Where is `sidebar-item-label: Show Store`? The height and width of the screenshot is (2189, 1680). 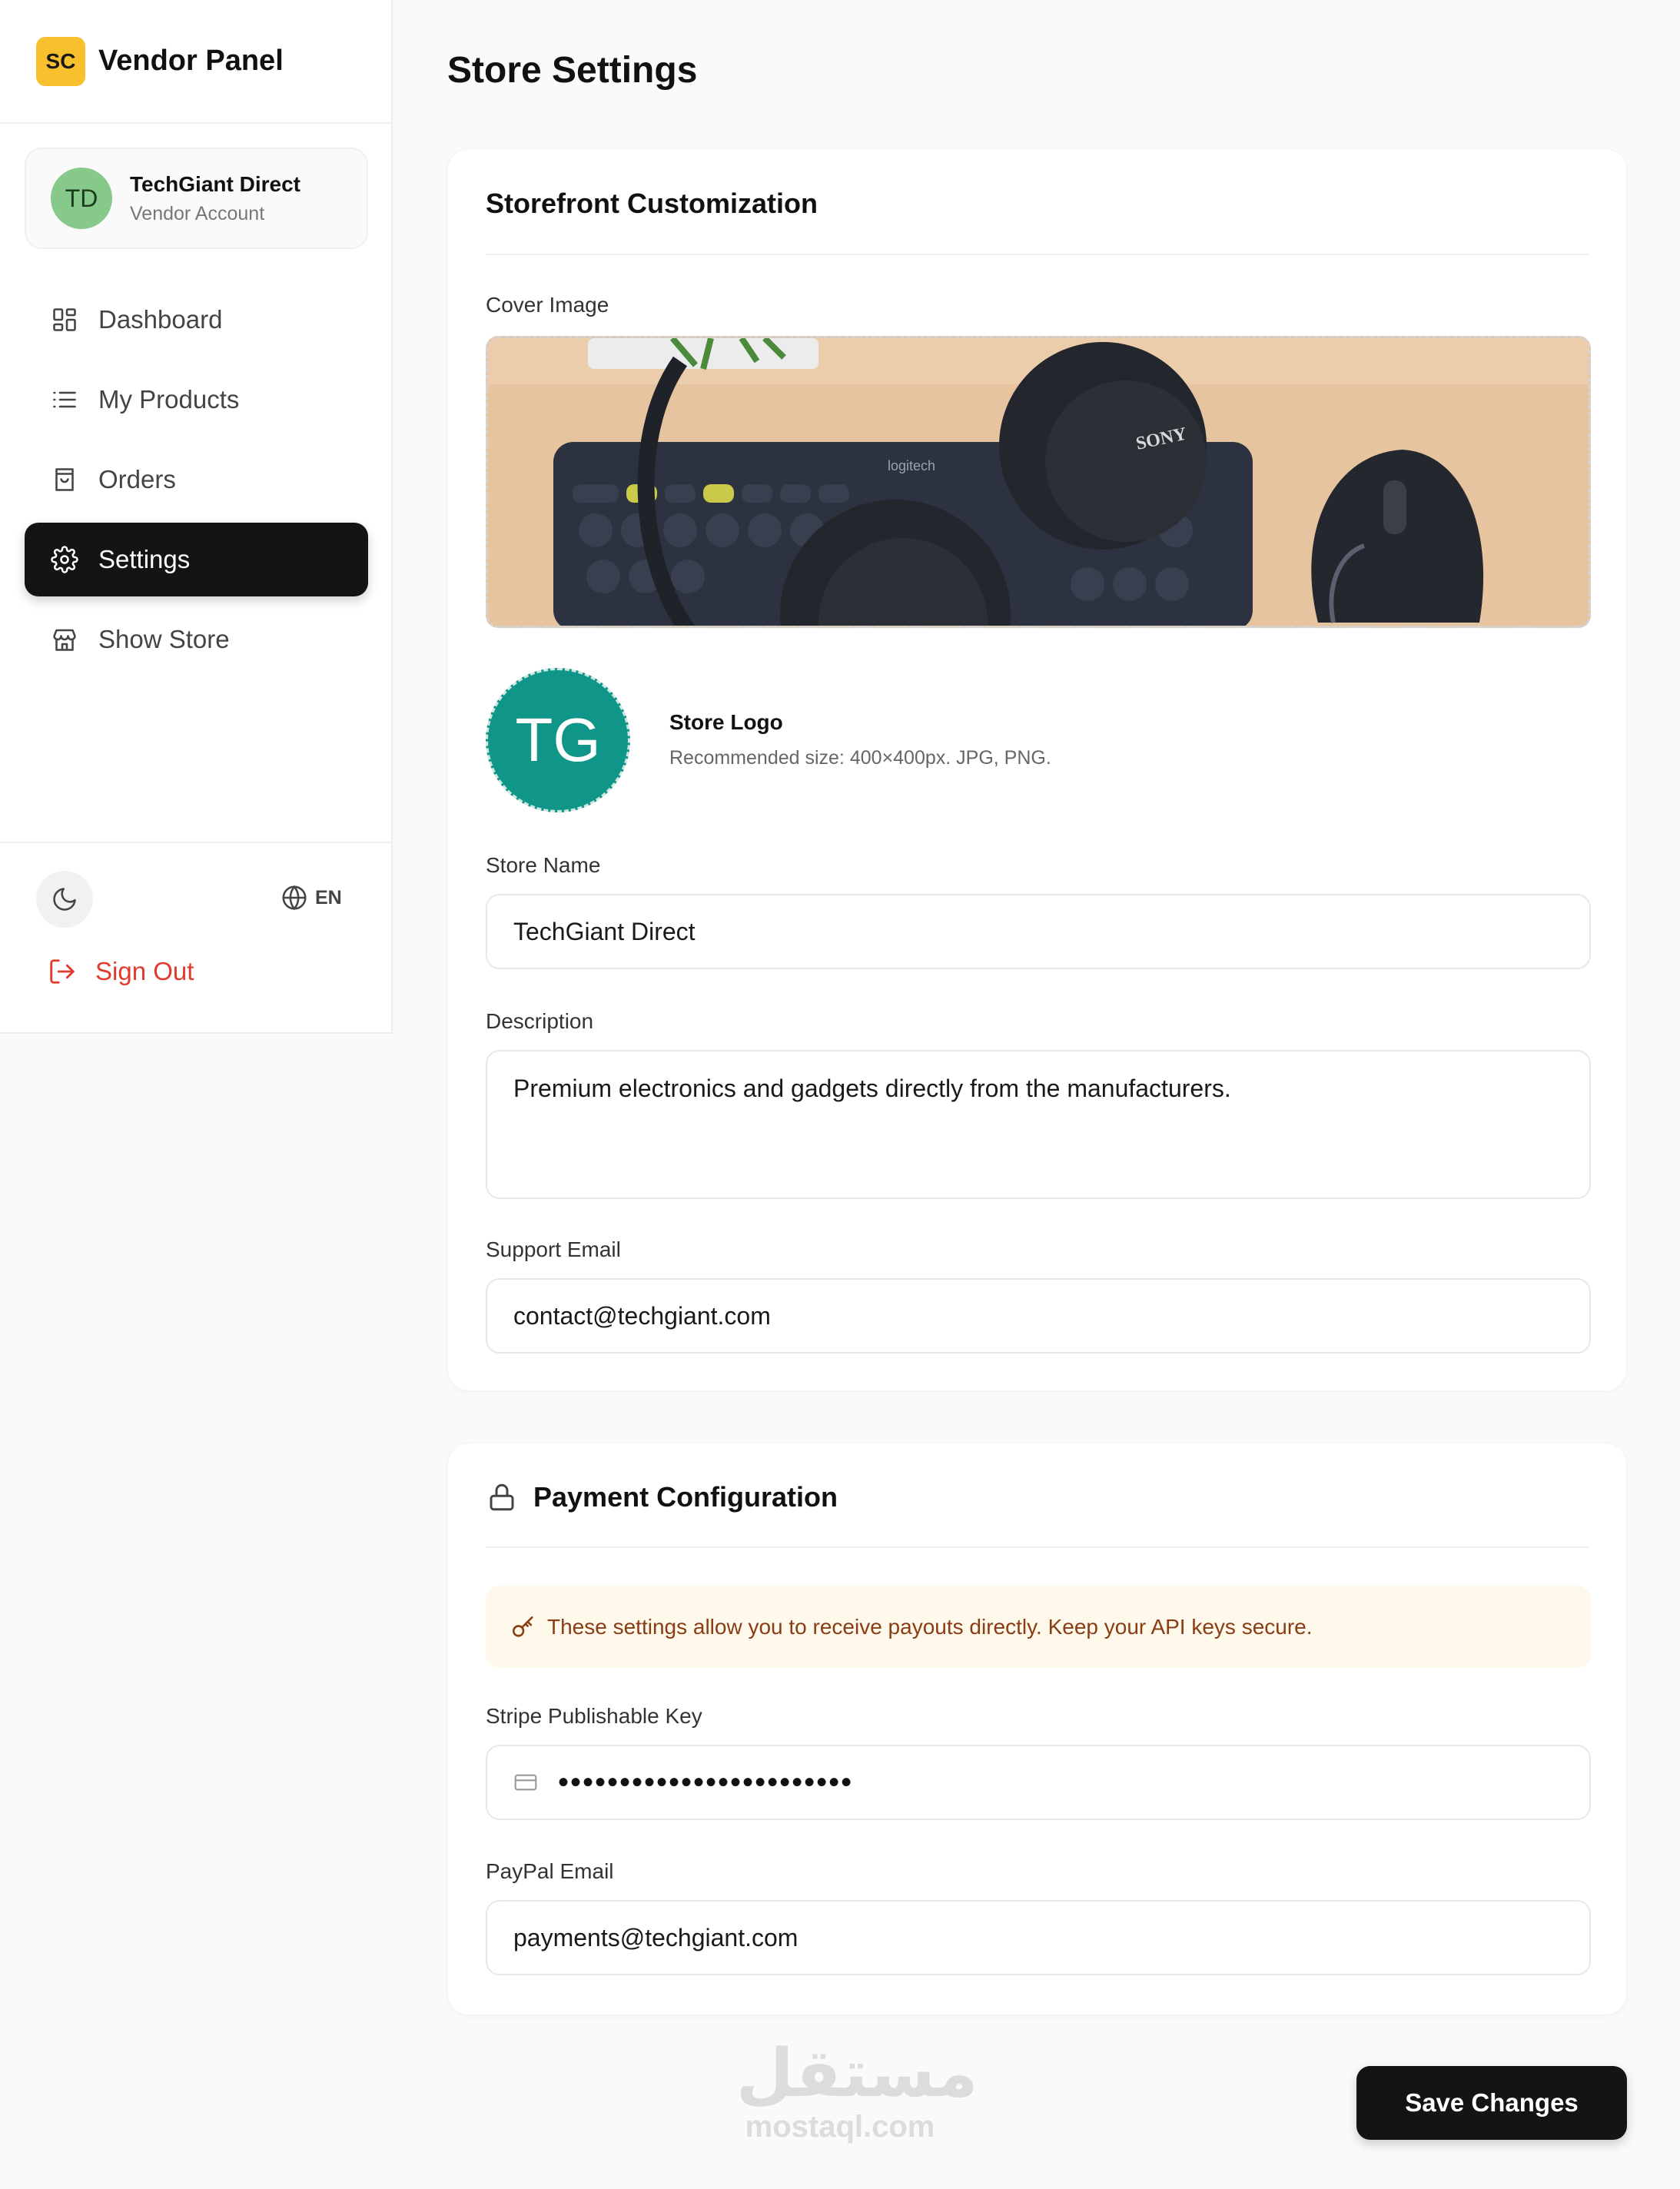 sidebar-item-label: Show Store is located at coordinates (164, 639).